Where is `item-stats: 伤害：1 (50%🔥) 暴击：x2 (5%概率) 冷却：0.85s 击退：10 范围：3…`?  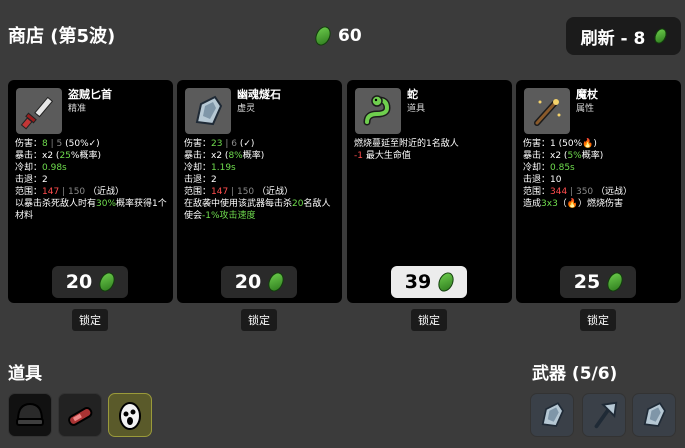 item-stats: 伤害：1 (50%🔥) 暴击：x2 (5%概率) 冷却：0.85s 击退：10 范围：3… is located at coordinates (599, 174).